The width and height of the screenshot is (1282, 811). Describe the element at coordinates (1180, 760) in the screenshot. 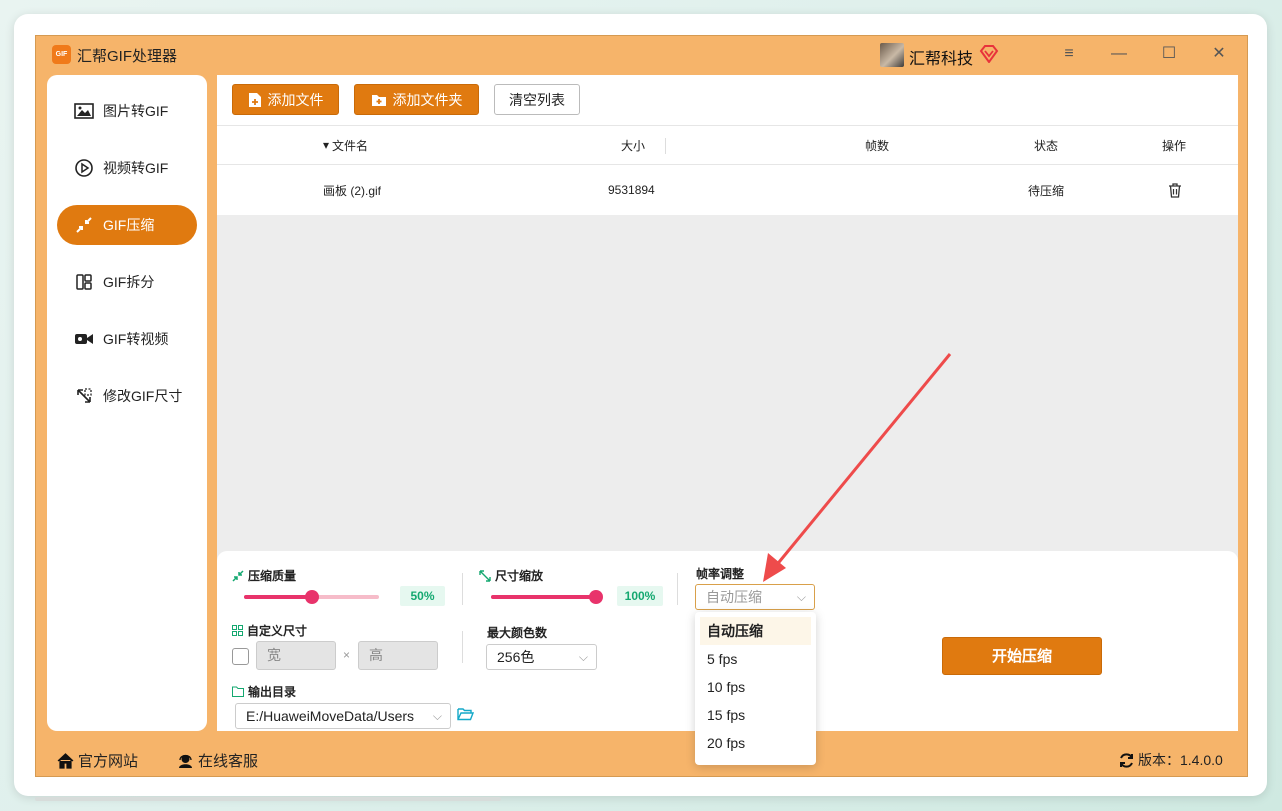

I see `version-label: 版本：1.4.0.0` at that location.